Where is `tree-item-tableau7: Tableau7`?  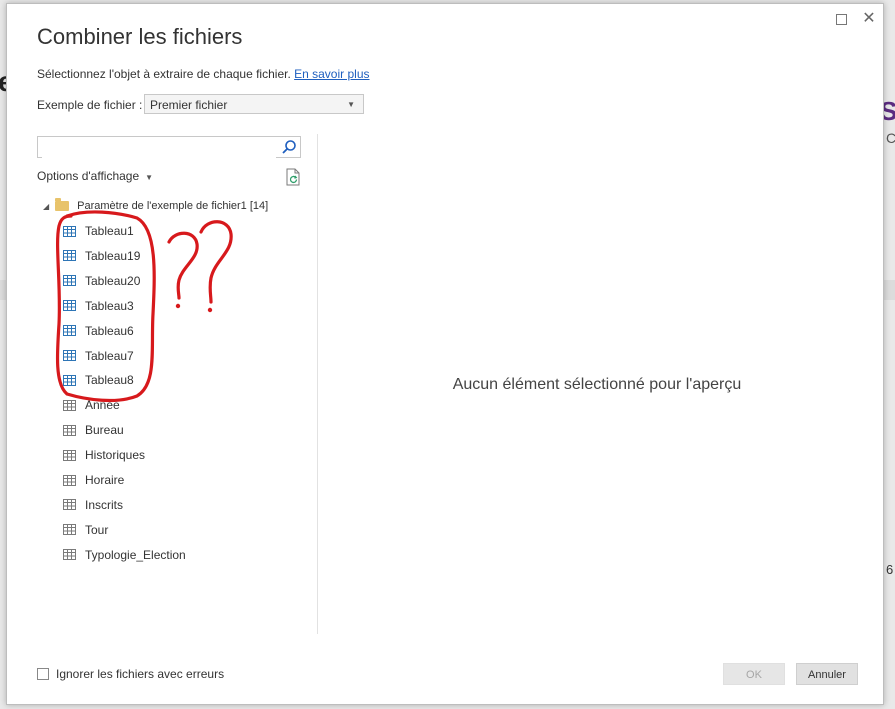
tree-item-tableau7: Tableau7 is located at coordinates (98, 356).